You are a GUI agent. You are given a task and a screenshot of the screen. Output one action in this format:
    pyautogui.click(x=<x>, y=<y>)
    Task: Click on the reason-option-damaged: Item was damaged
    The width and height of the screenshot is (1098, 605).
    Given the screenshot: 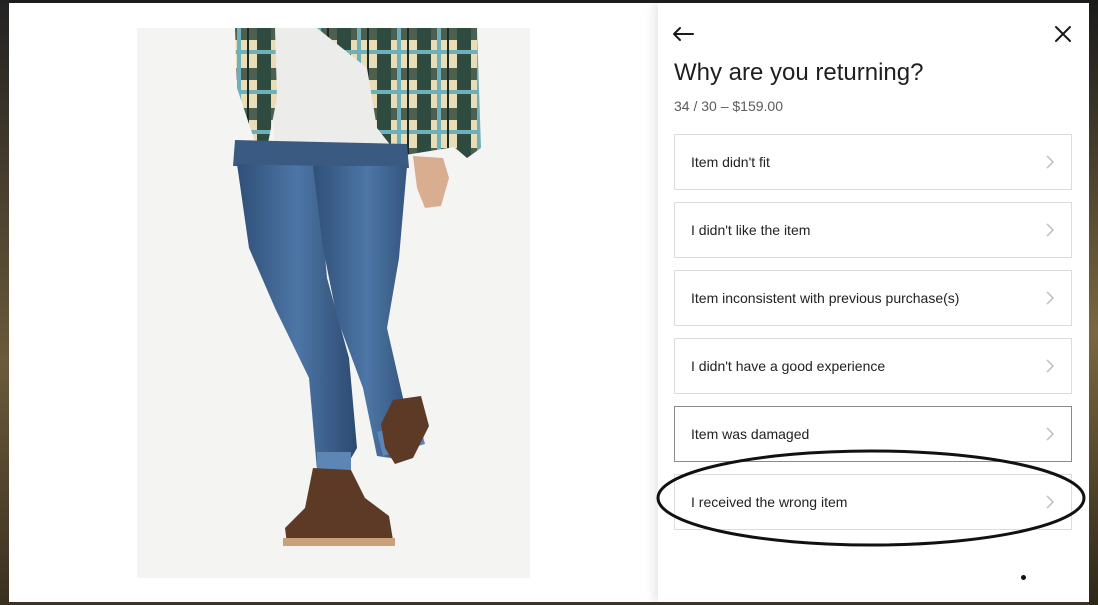 What is the action you would take?
    pyautogui.click(x=873, y=434)
    